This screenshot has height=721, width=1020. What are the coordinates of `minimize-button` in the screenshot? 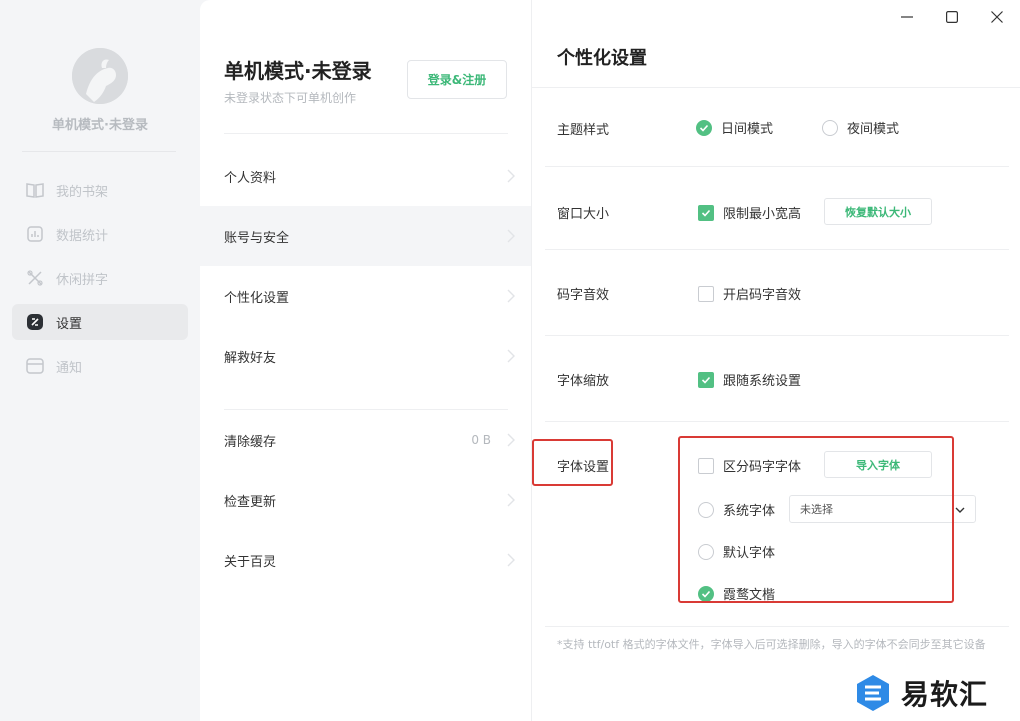 It's located at (907, 17).